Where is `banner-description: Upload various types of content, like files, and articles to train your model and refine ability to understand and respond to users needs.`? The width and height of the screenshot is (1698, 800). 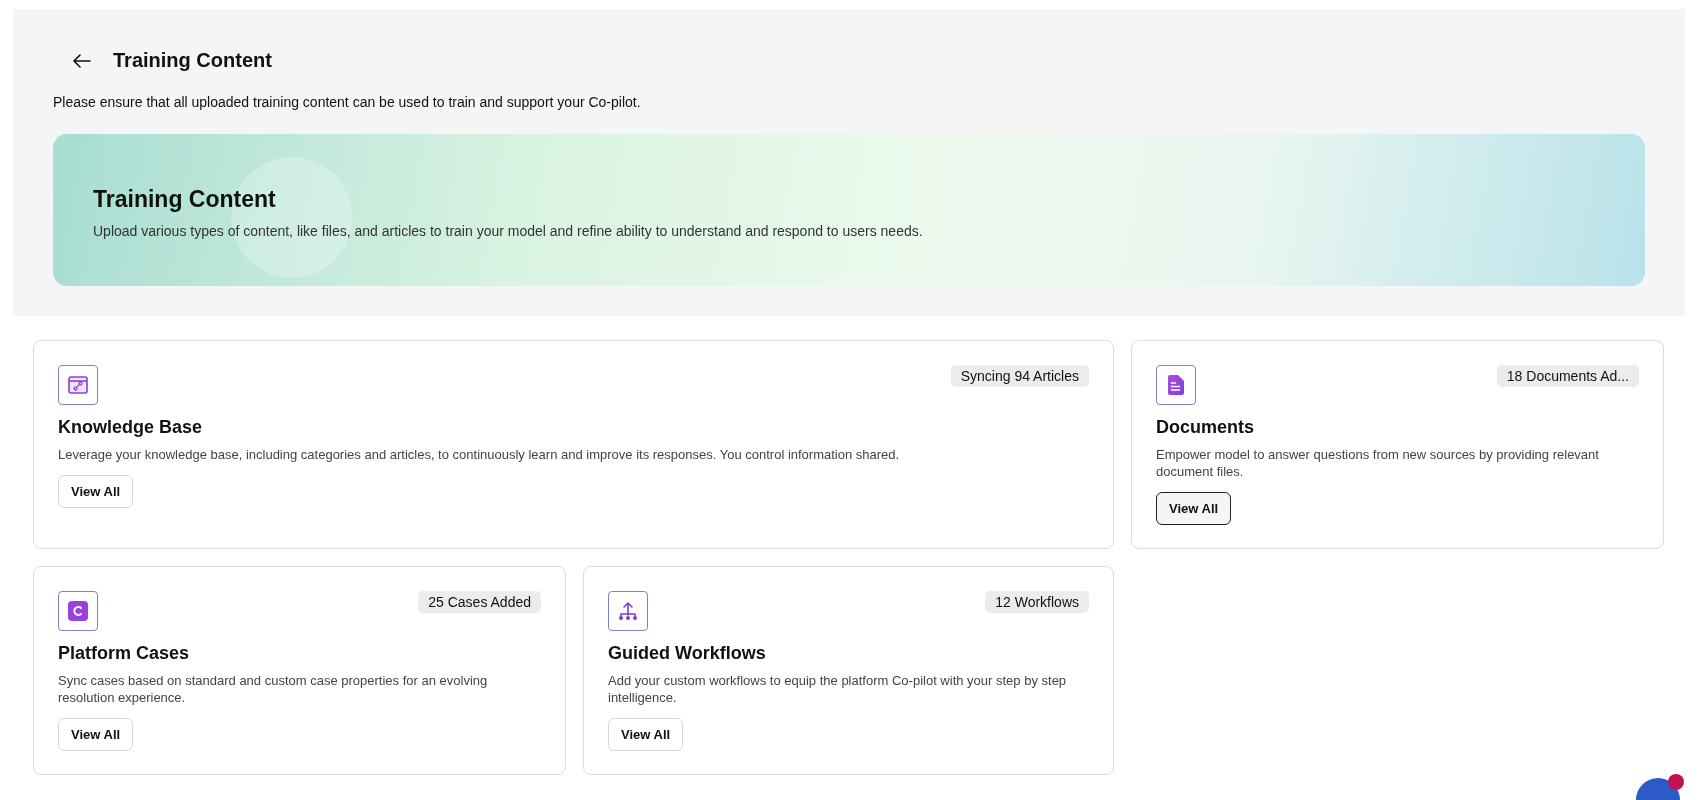 banner-description: Upload various types of content, like files, and articles to train your model and refine ability to understand and respond to users needs. is located at coordinates (508, 231).